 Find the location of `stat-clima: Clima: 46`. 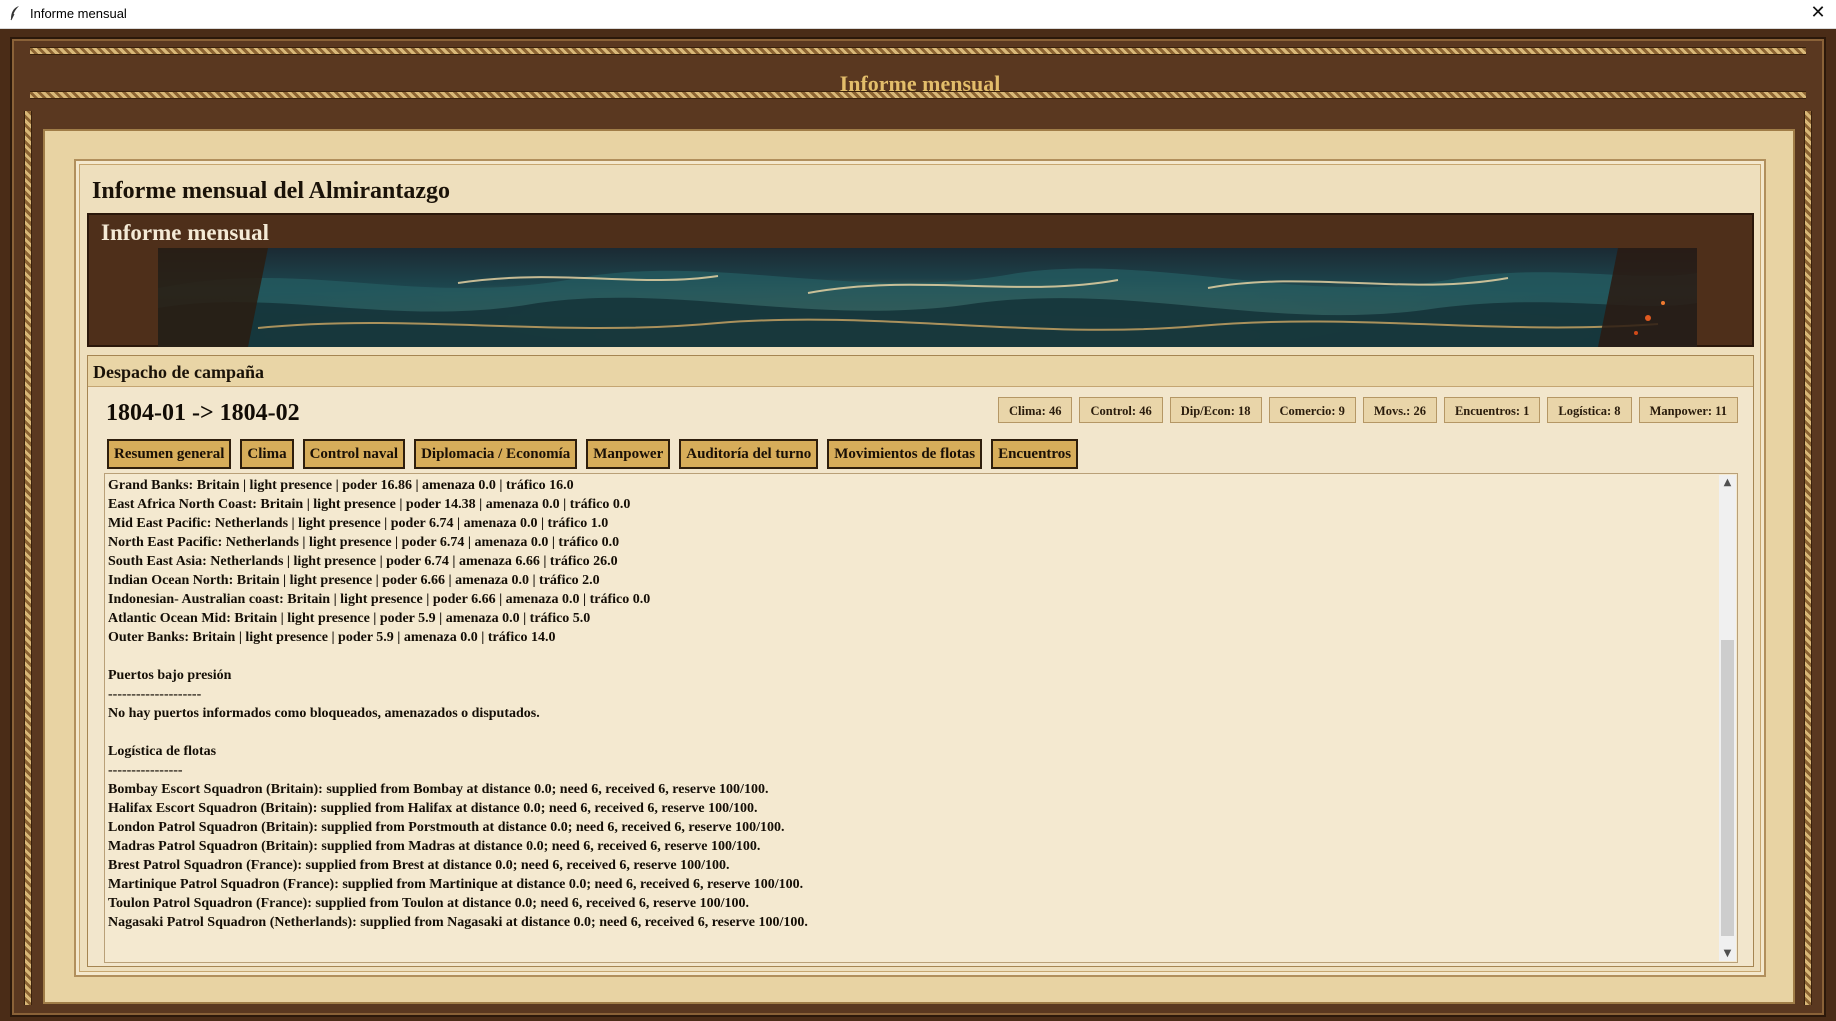

stat-clima: Clima: 46 is located at coordinates (1035, 410).